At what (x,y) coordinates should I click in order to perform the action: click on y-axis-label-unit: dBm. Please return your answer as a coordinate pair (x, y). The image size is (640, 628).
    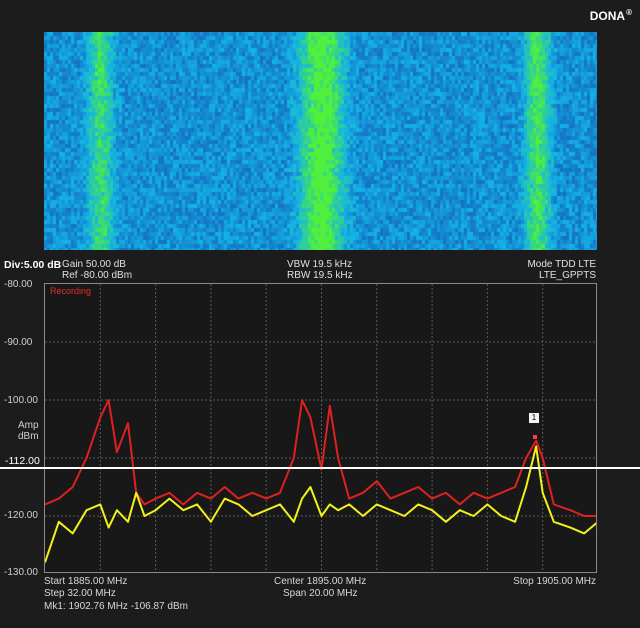
    Looking at the image, I should click on (28, 436).